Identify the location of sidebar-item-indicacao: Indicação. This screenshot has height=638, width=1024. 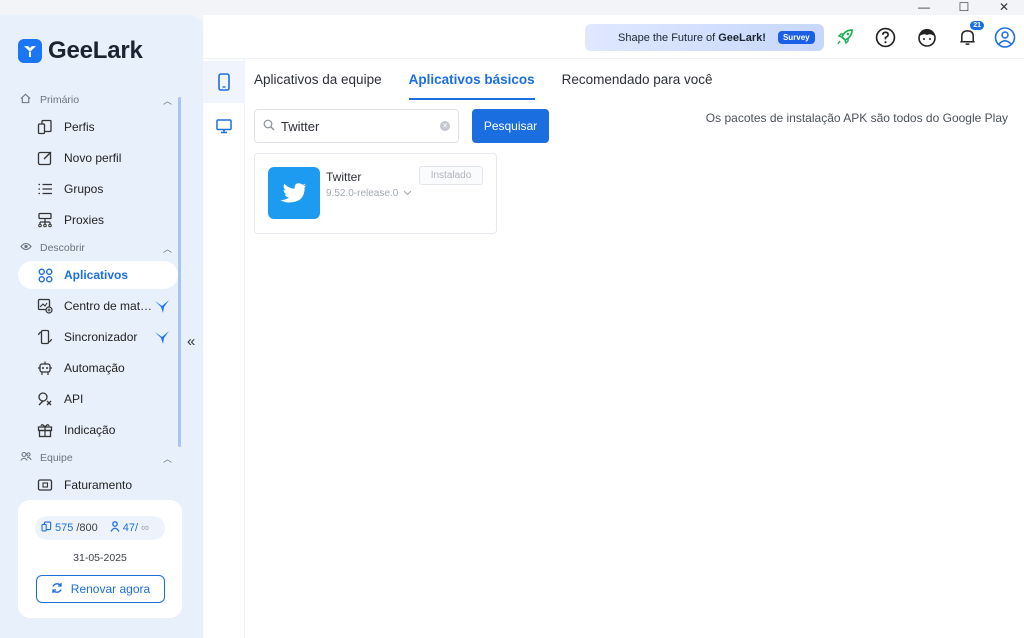
(98, 430).